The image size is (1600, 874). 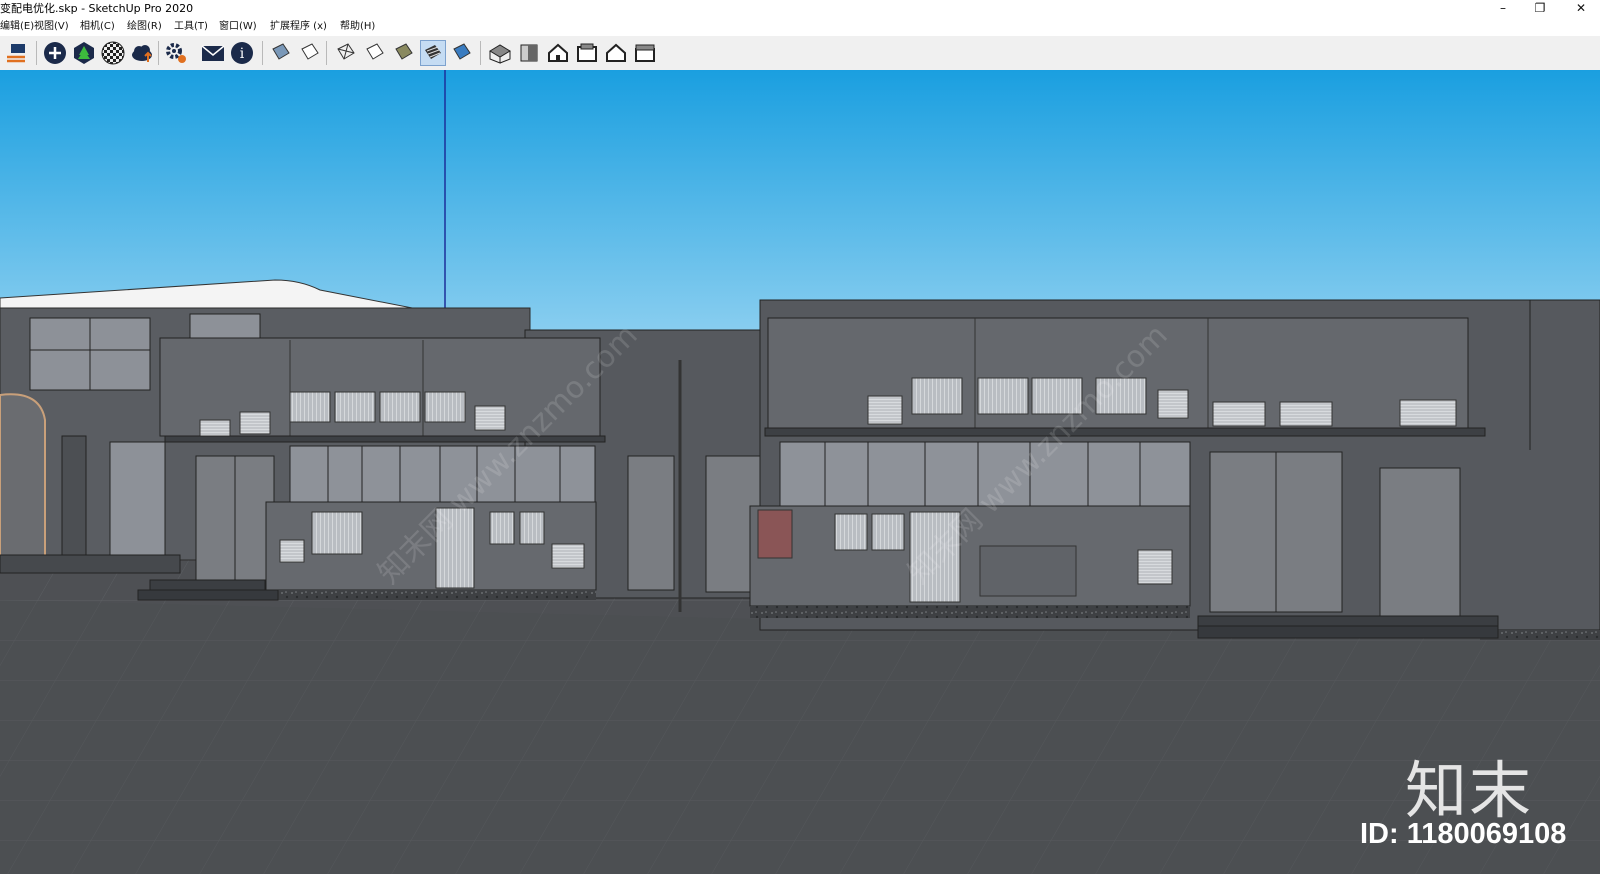 What do you see at coordinates (97, 27) in the screenshot?
I see `menu-camera: 相机(C)` at bounding box center [97, 27].